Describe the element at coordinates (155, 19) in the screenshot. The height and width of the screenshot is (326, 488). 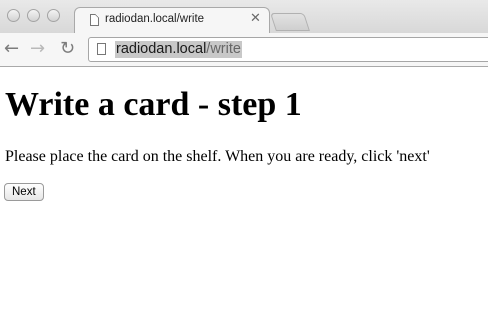
I see `tab-title: radiodan.local/write` at that location.